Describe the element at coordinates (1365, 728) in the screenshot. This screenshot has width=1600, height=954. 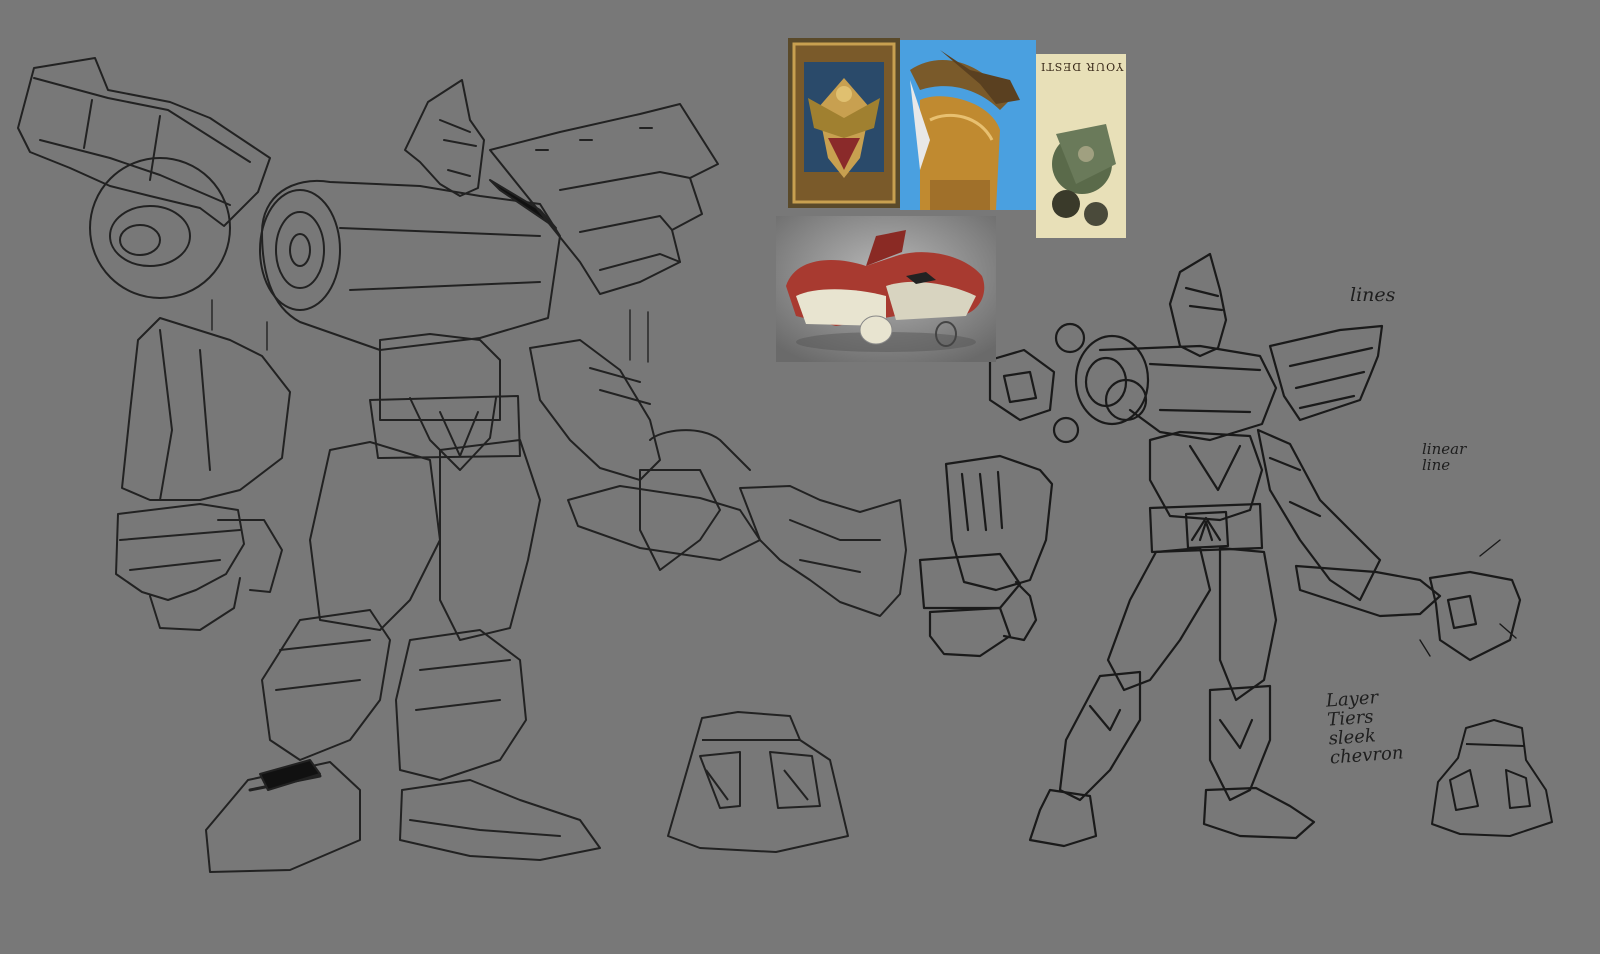
I see `annotation-layer-notes: Layer Tiers sleek chevron` at that location.